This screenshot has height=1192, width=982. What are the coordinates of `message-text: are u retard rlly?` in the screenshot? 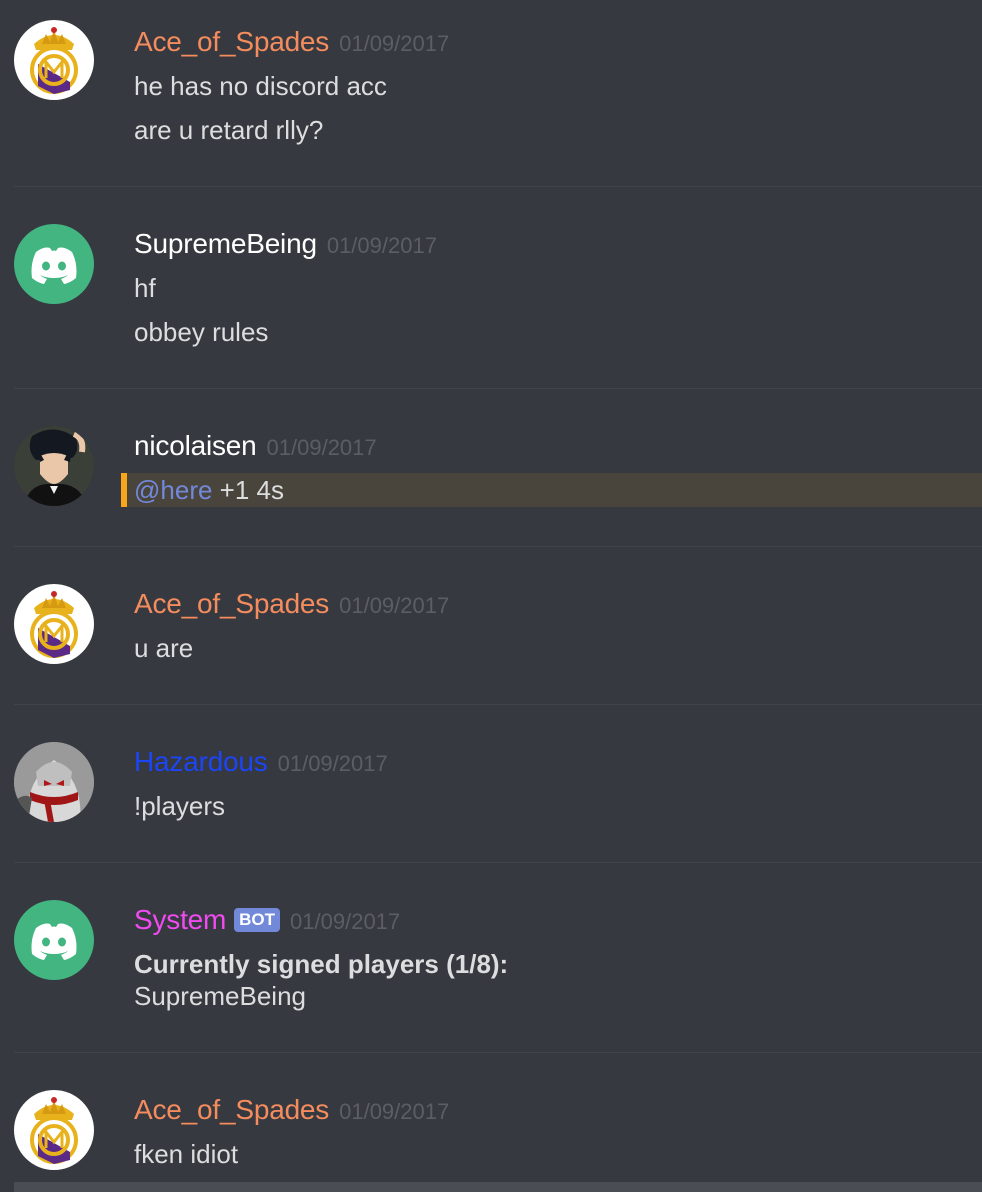 It's located at (229, 130).